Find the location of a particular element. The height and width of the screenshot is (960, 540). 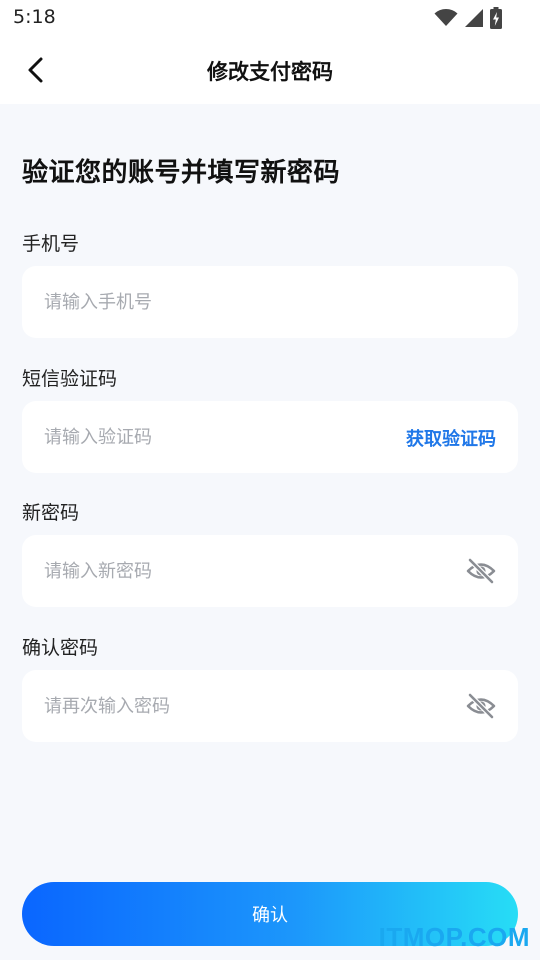

page-title: 修改支付密码 is located at coordinates (270, 72).